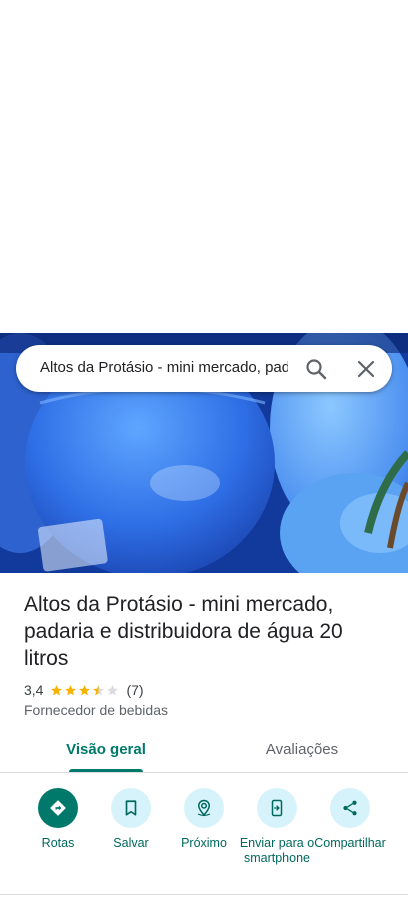  I want to click on rating-stars, so click(85, 690).